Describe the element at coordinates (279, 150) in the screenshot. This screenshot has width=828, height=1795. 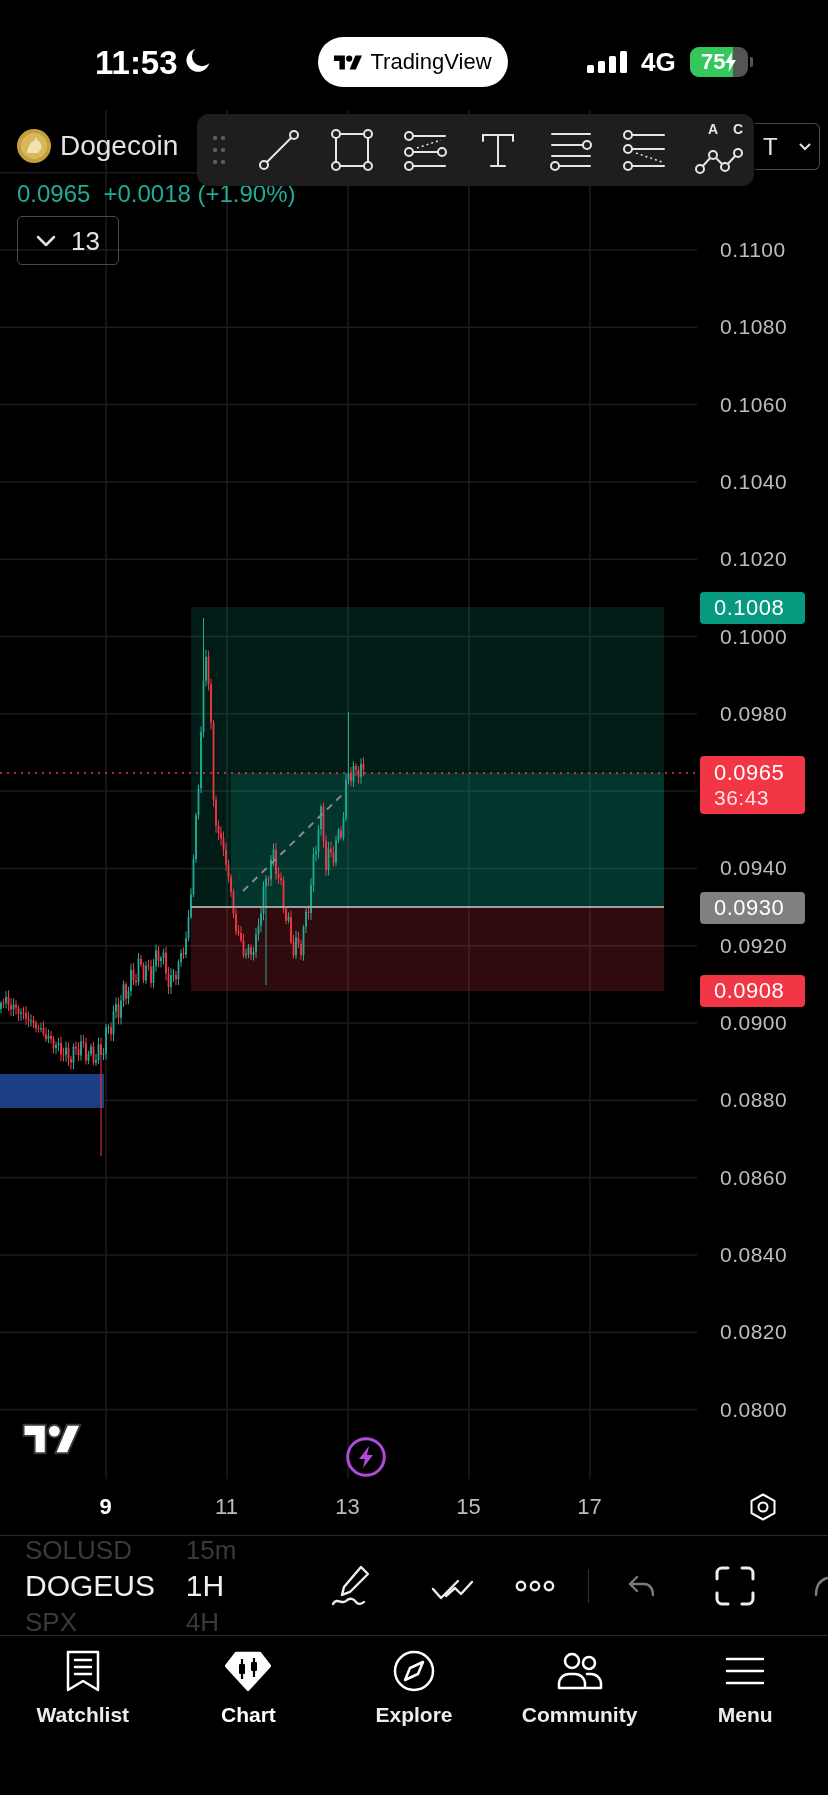
I see `line-tool-icon` at that location.